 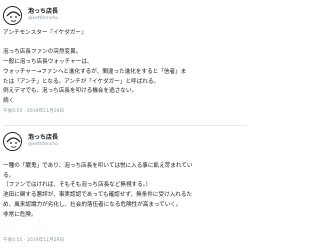 What do you see at coordinates (42, 52) in the screenshot?
I see `tweet-line: 泡っち店長ファンの突然変異。` at bounding box center [42, 52].